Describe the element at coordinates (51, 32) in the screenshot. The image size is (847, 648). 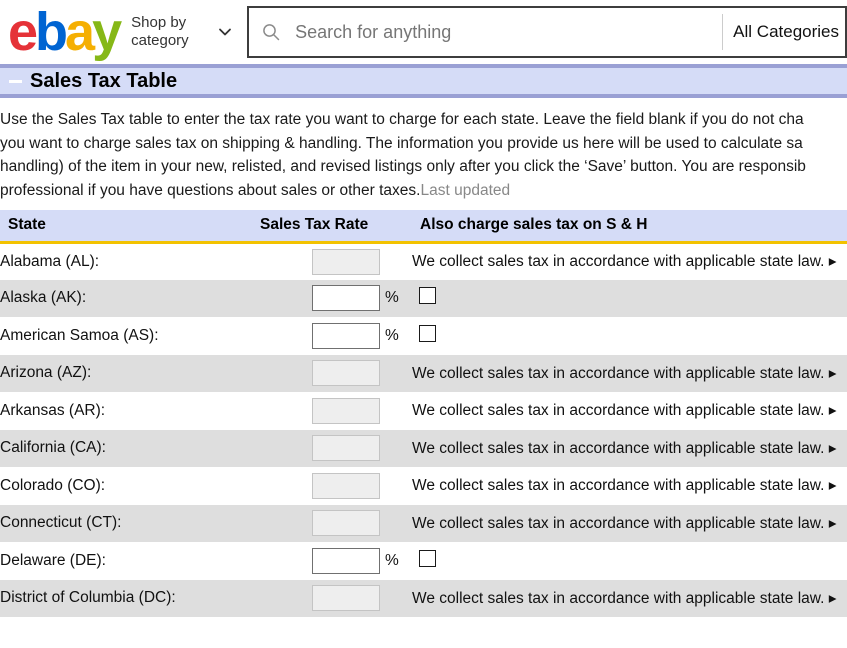
I see `logo-letter-b: b` at that location.